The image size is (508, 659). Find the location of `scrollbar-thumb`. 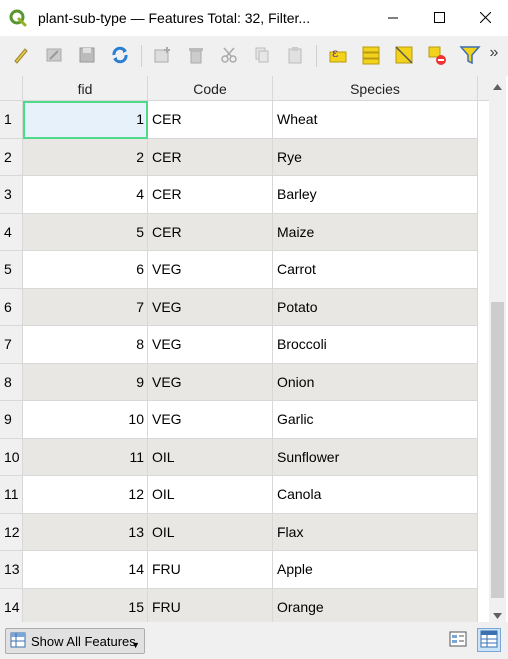

scrollbar-thumb is located at coordinates (497, 450).